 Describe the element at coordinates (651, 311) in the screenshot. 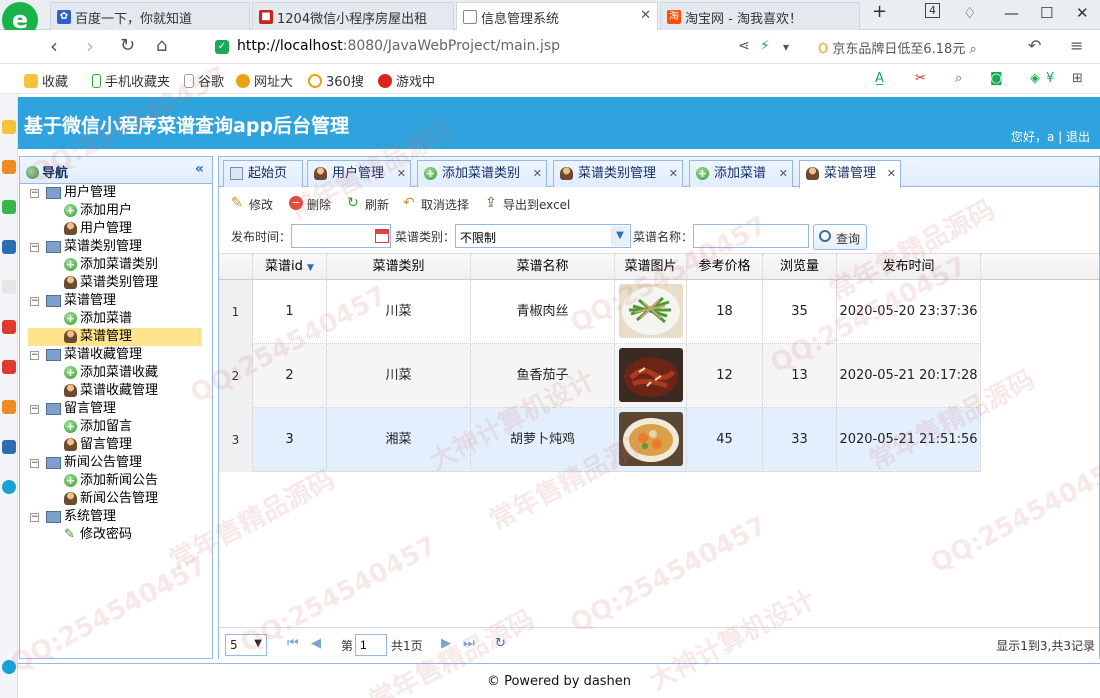

I see `dish-image-green-pepper-pork` at that location.